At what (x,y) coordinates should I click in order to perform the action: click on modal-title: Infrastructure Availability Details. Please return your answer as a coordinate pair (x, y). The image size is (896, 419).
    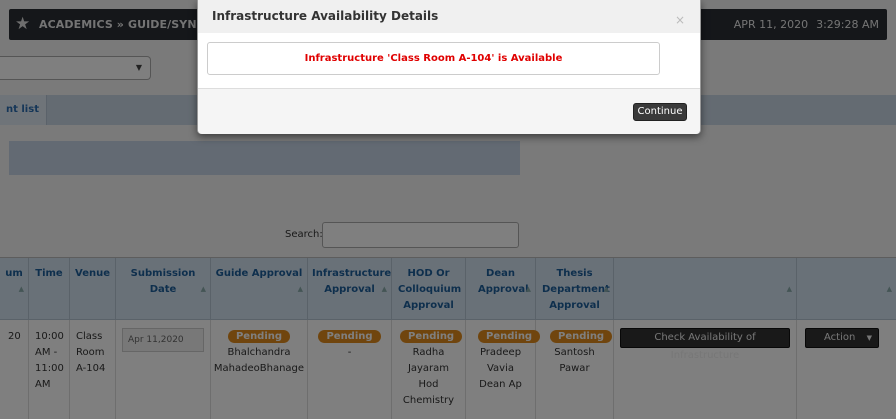
    Looking at the image, I should click on (325, 16).